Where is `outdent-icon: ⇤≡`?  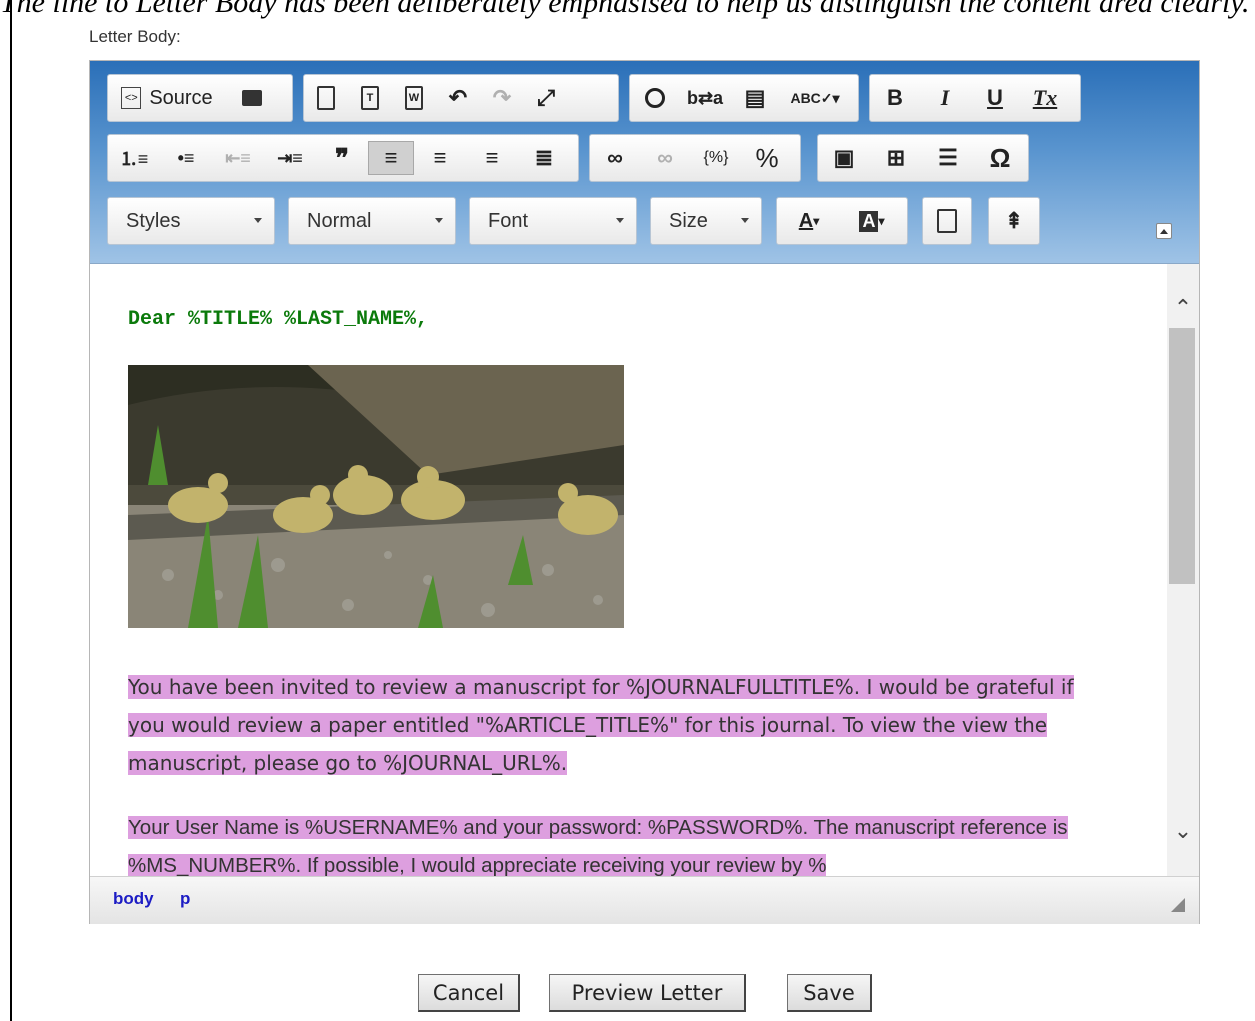 outdent-icon: ⇤≡ is located at coordinates (238, 157).